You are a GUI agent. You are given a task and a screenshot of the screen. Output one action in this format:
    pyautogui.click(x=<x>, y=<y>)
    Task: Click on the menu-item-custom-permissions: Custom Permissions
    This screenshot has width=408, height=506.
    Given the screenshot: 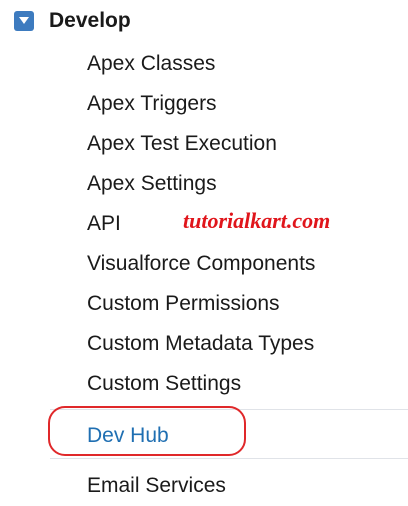 What is the action you would take?
    pyautogui.click(x=183, y=304)
    